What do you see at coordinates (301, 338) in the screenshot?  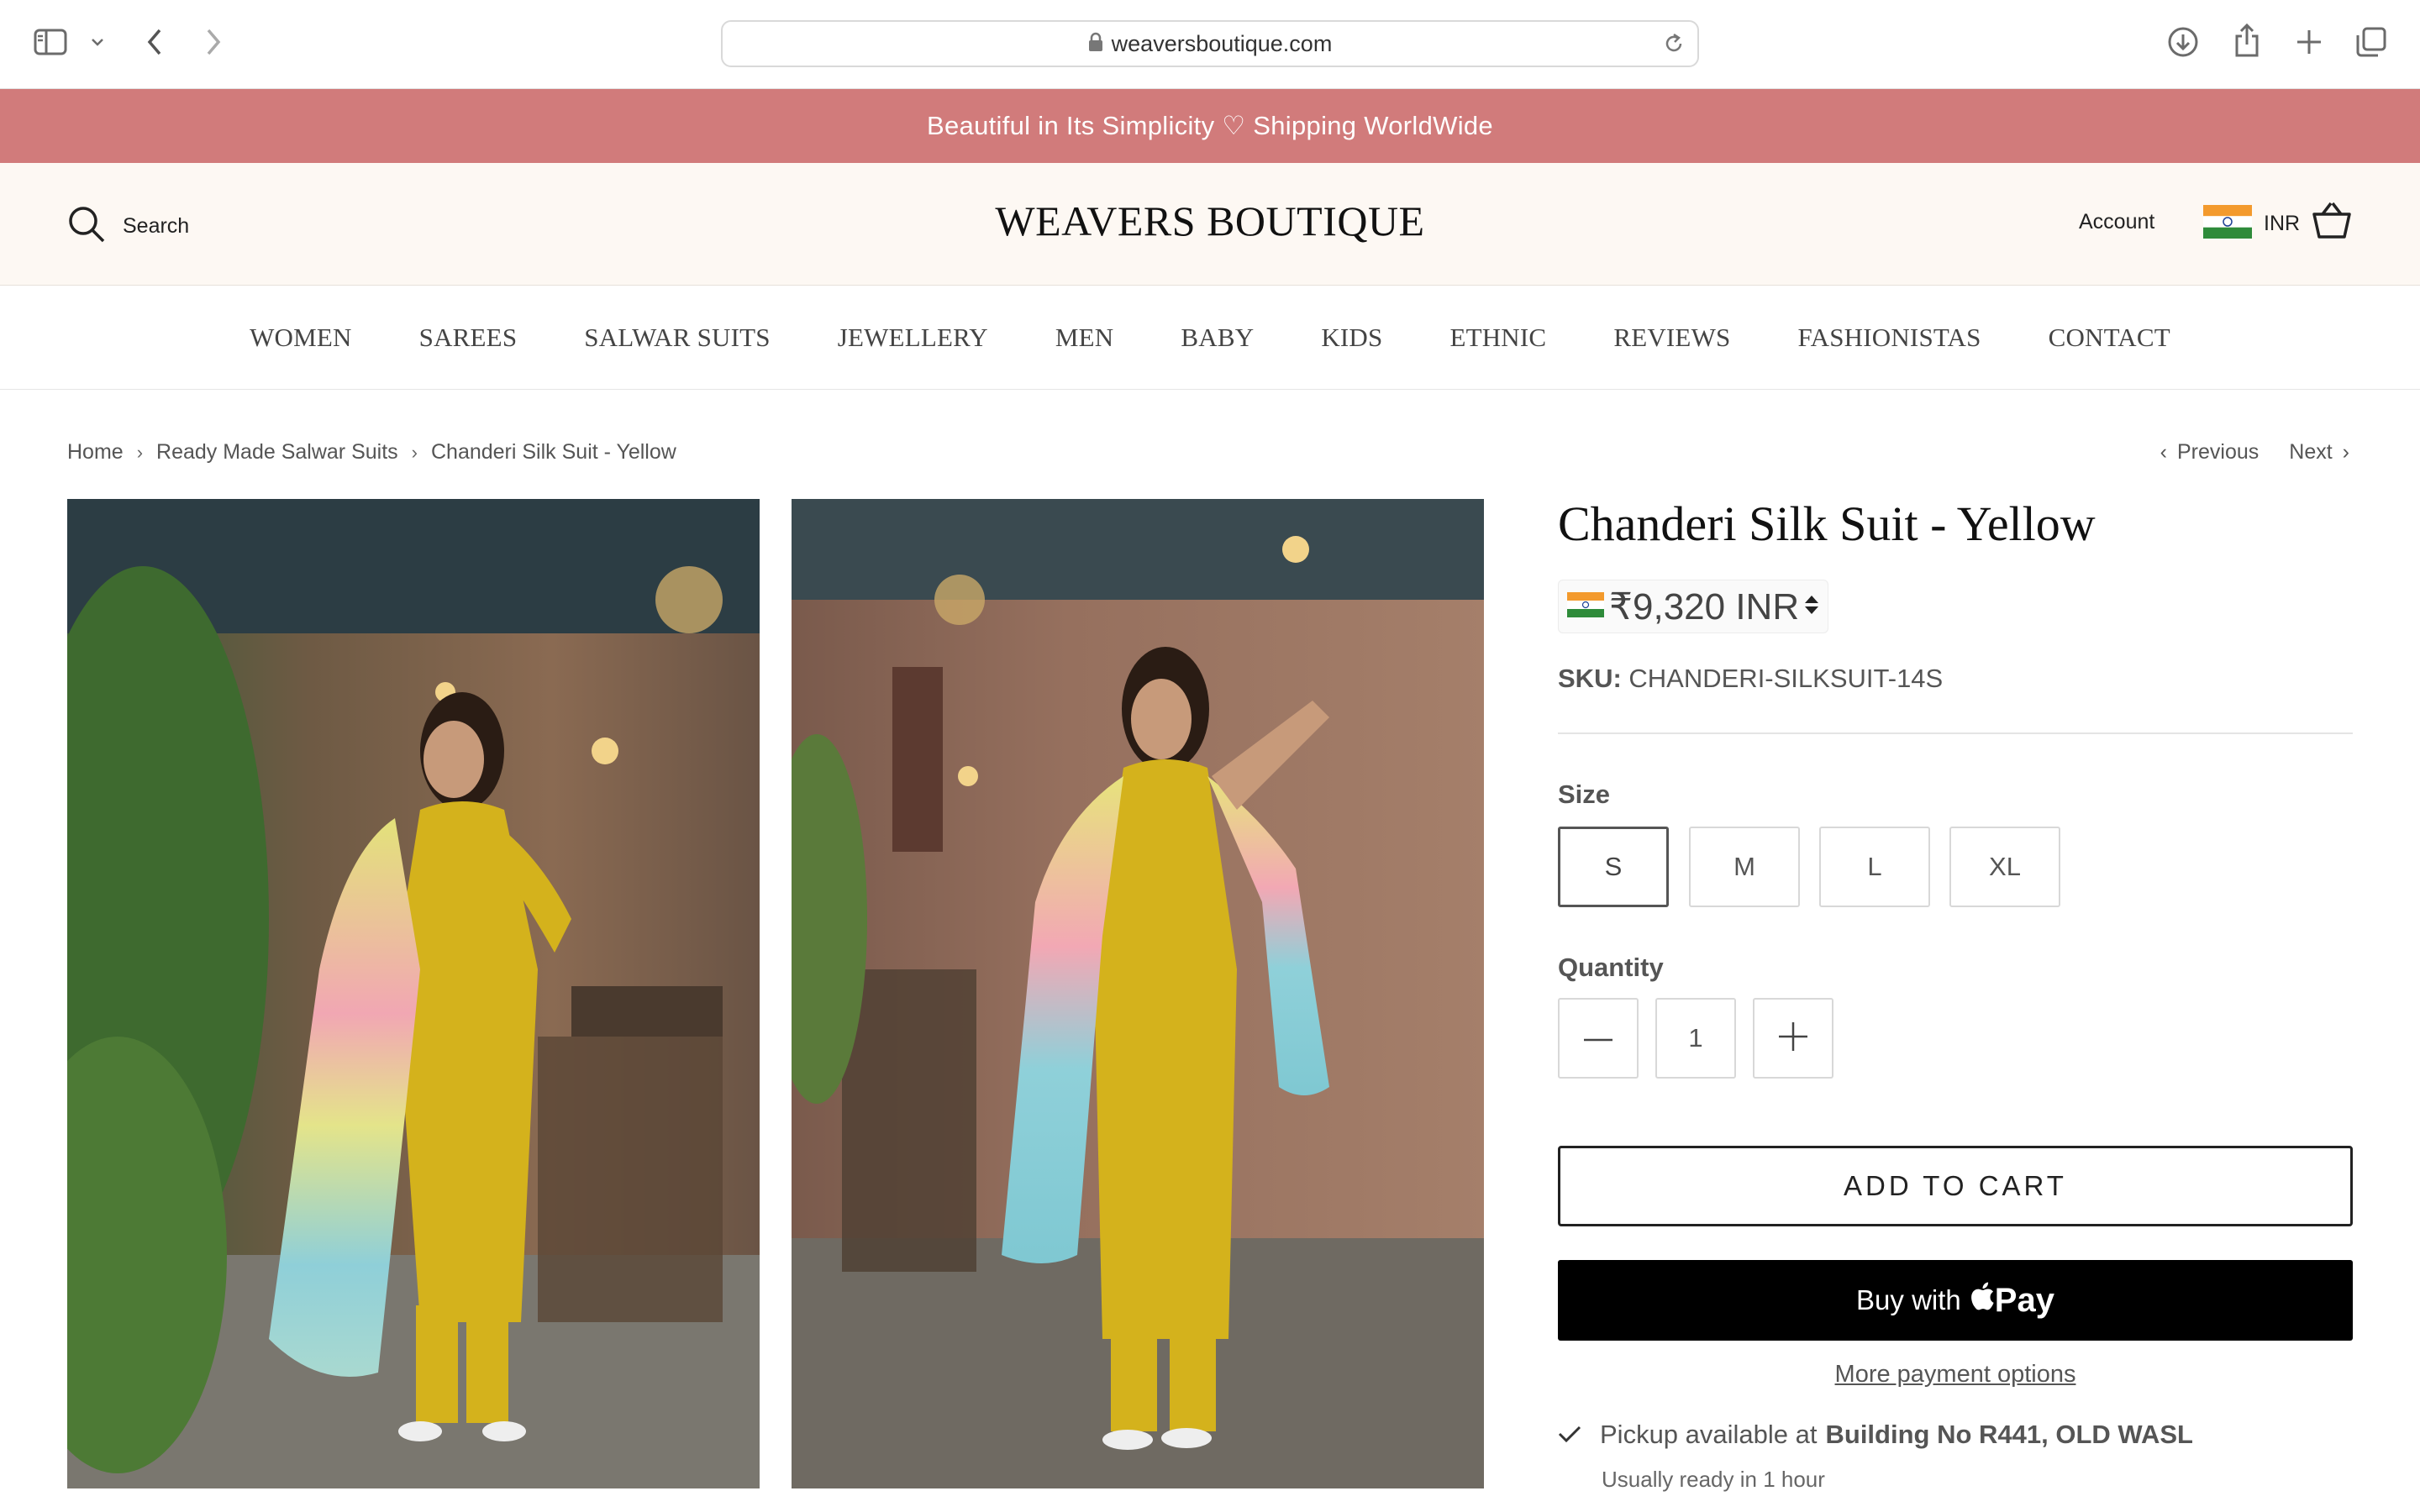 I see `nav-item-women: WOMEN` at bounding box center [301, 338].